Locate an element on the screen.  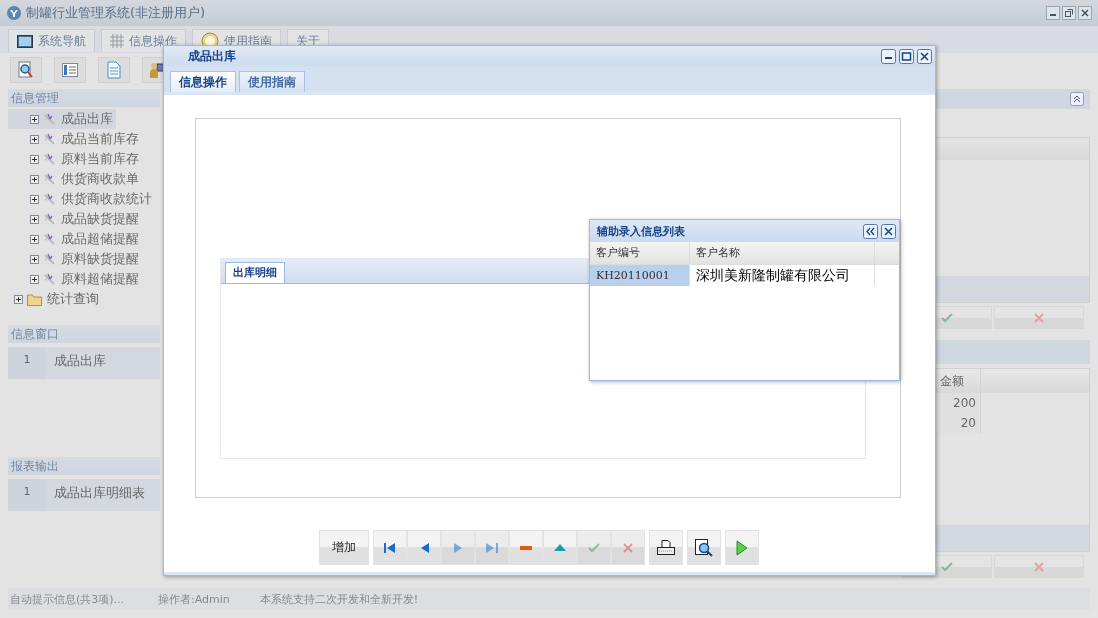
last-icon is located at coordinates (492, 547).